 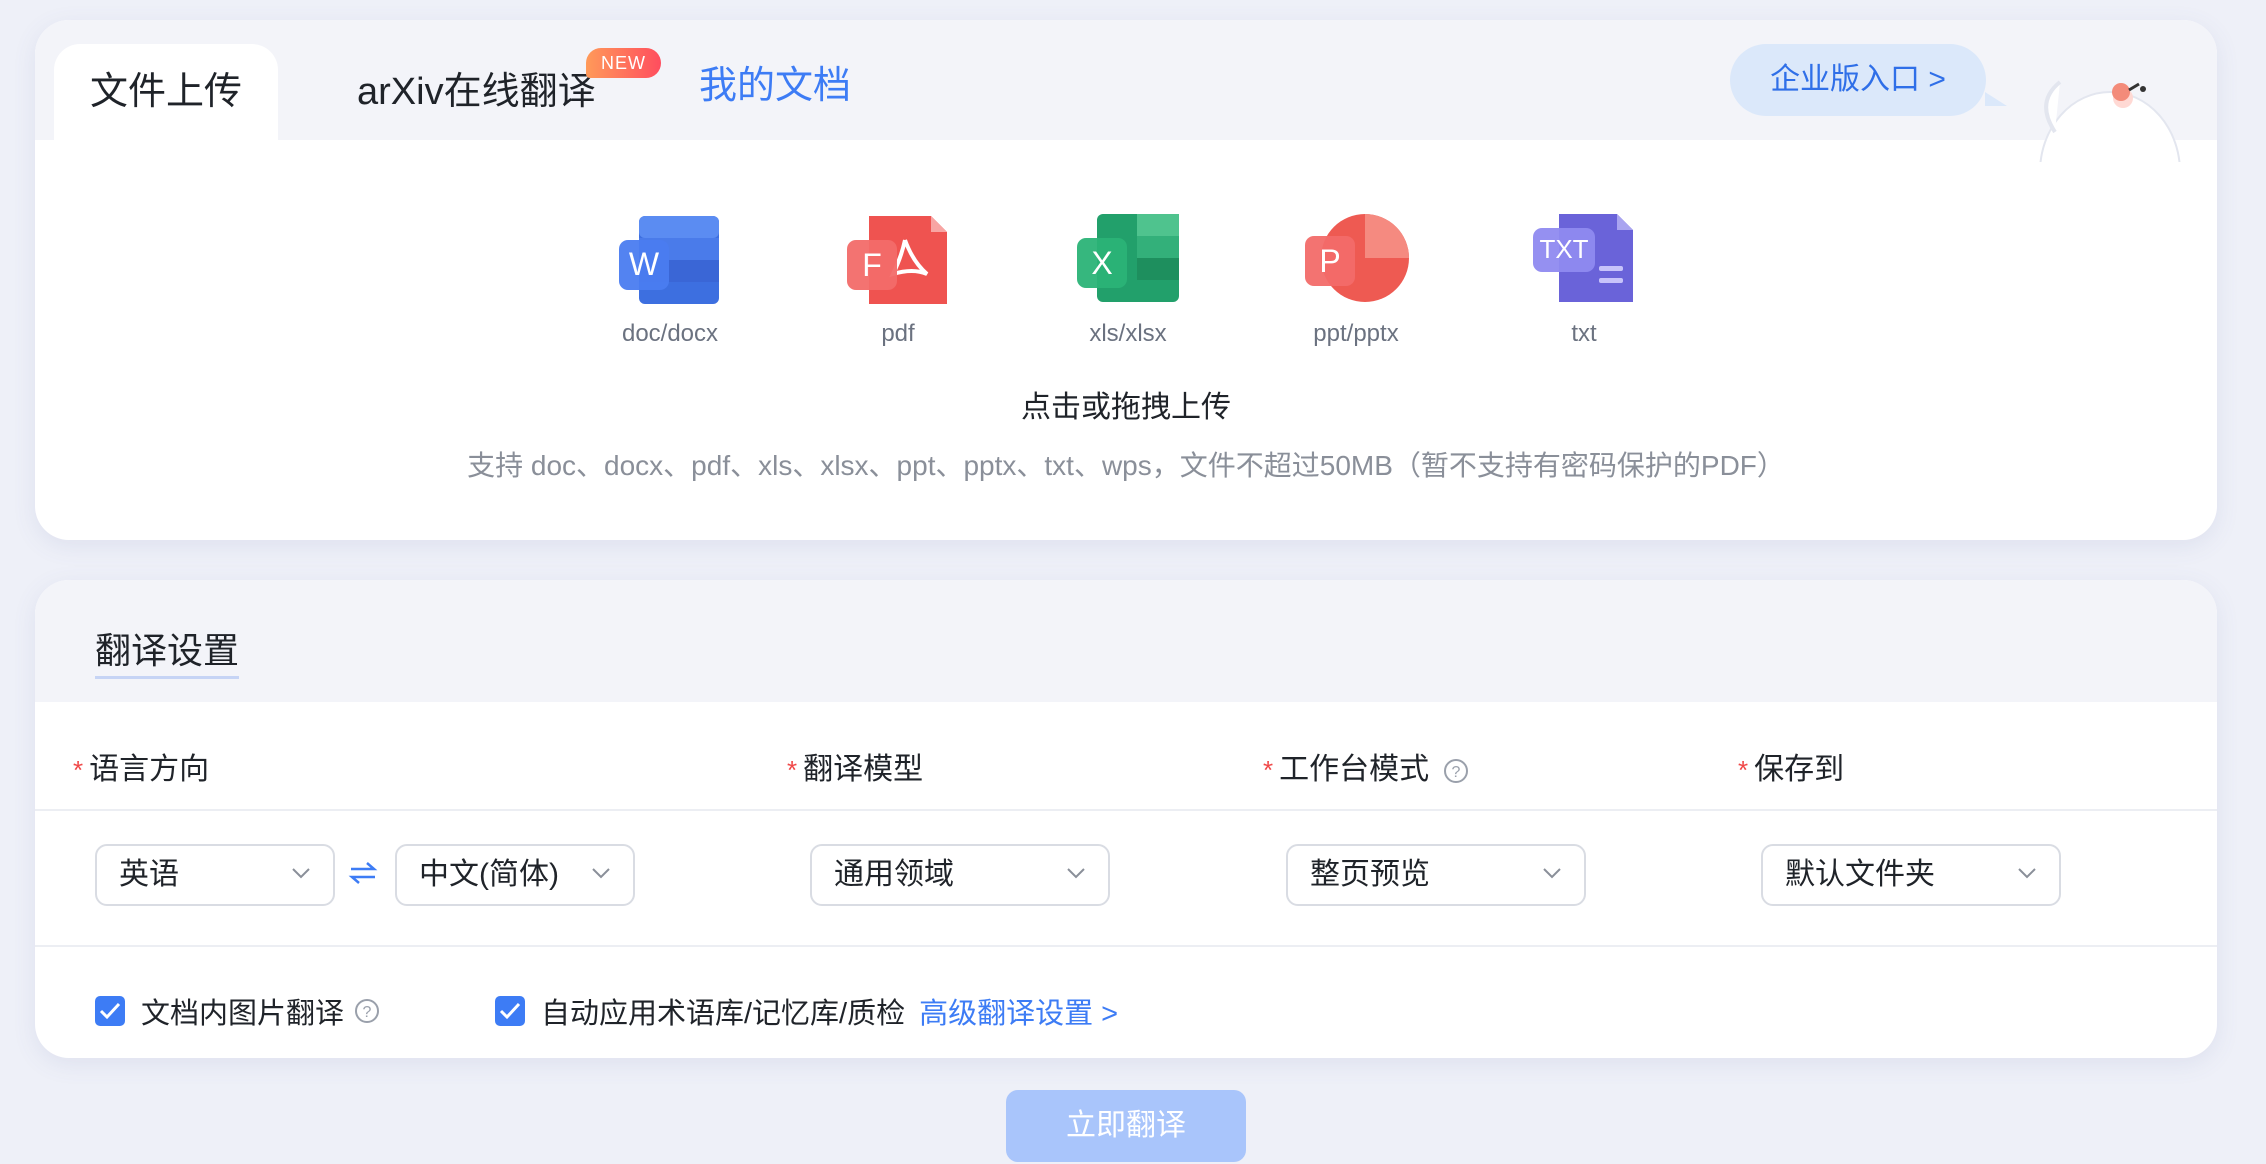 I want to click on tab-strip: 文件上传 arXiv在线翻译 NEW 我的文档 企业版入口 >, so click(x=1126, y=91).